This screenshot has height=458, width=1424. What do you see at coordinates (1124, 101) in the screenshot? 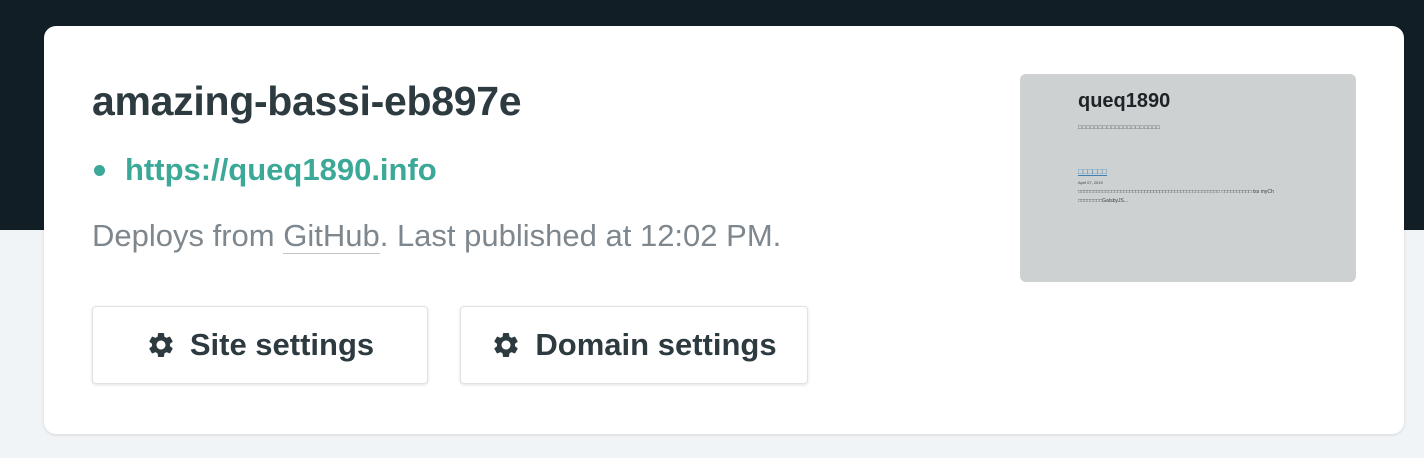
I see `preview-site-title: queq1890` at bounding box center [1124, 101].